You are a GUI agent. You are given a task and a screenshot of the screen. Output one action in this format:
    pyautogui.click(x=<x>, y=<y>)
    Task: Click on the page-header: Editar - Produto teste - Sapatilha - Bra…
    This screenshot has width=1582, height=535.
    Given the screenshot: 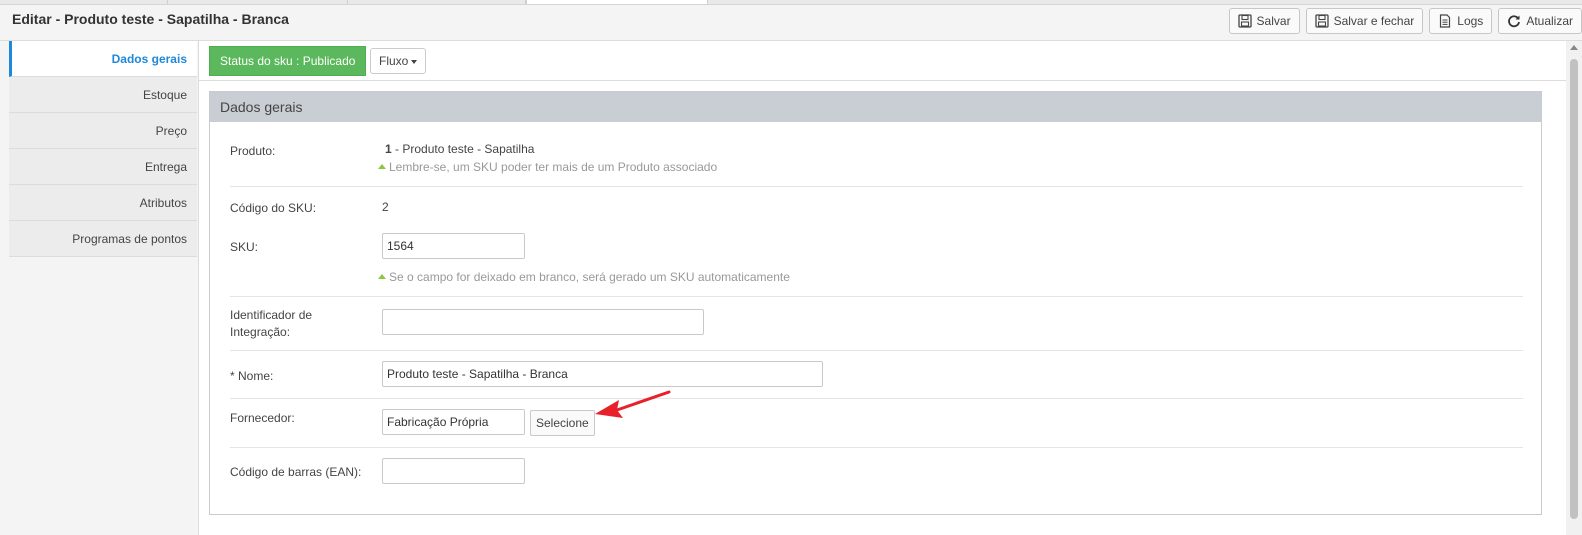 What is the action you would take?
    pyautogui.click(x=791, y=23)
    